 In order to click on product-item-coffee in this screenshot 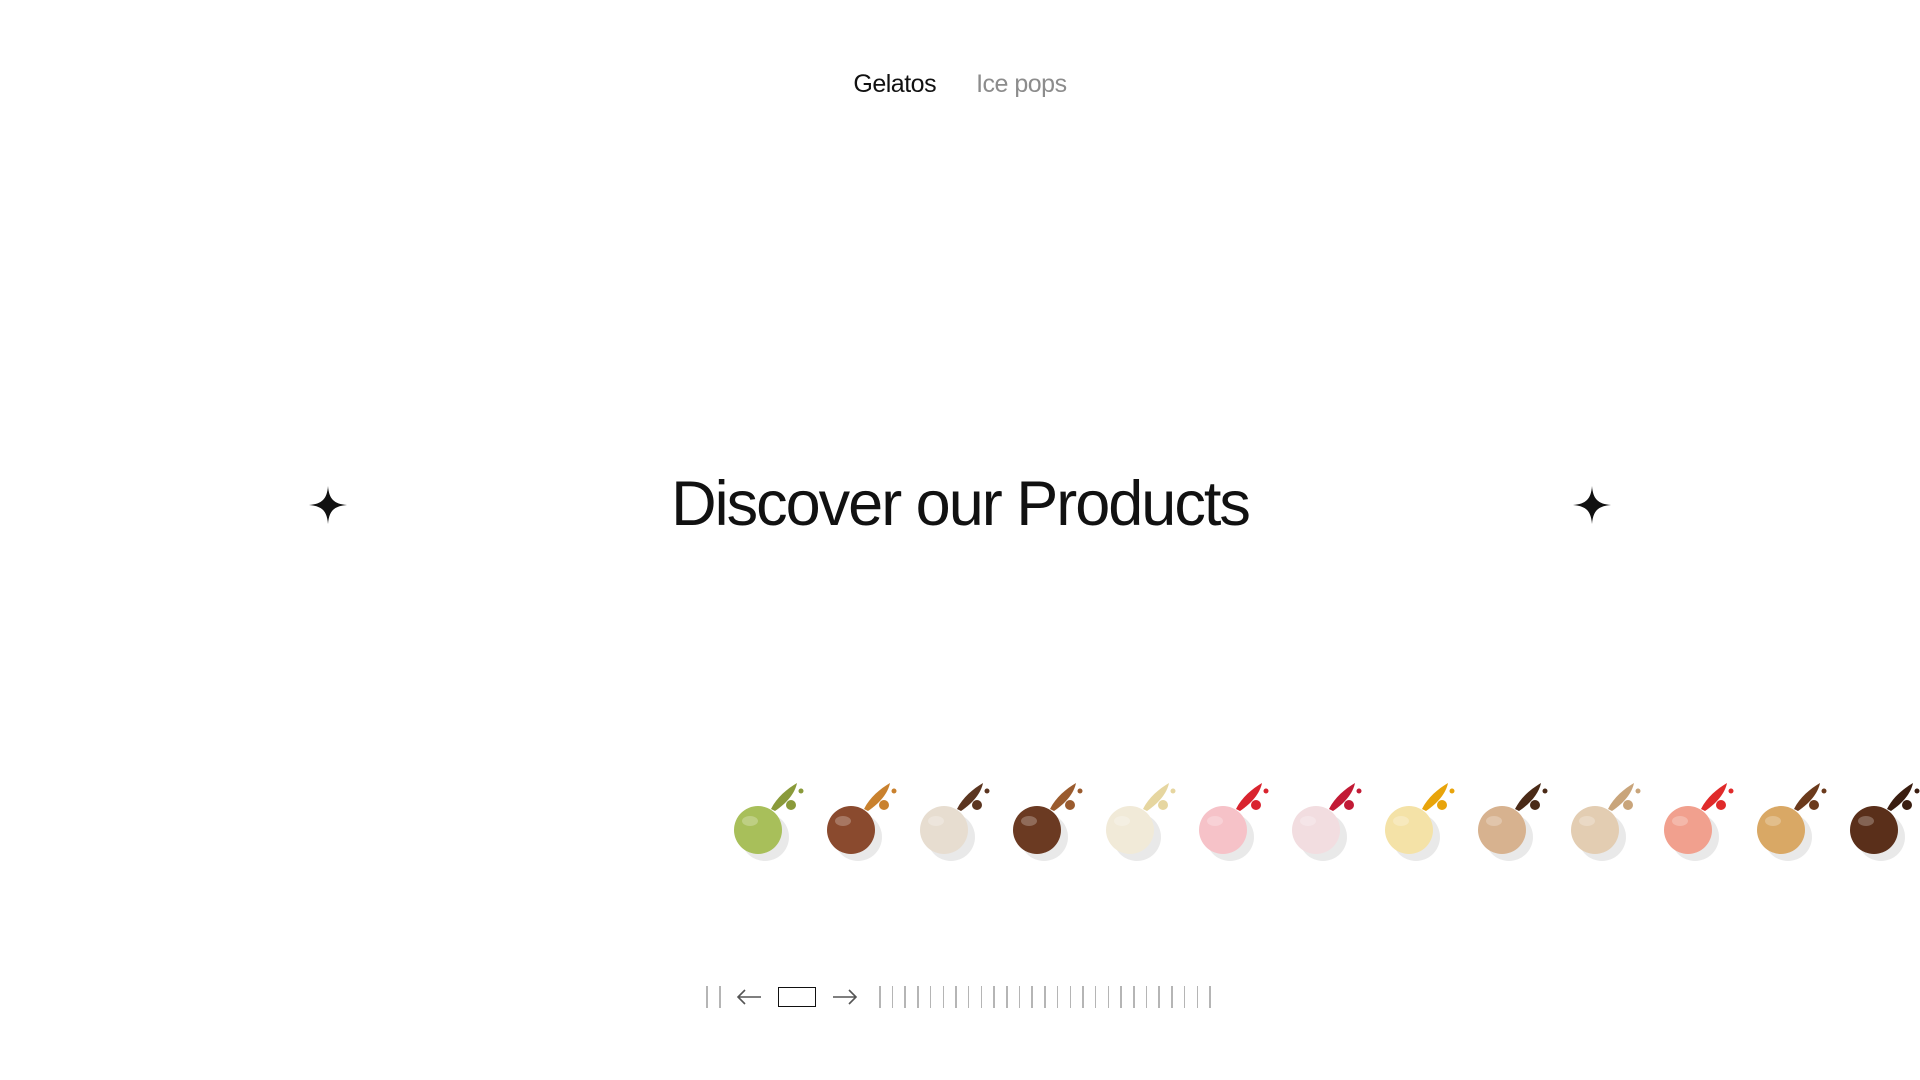, I will do `click(1514, 825)`.